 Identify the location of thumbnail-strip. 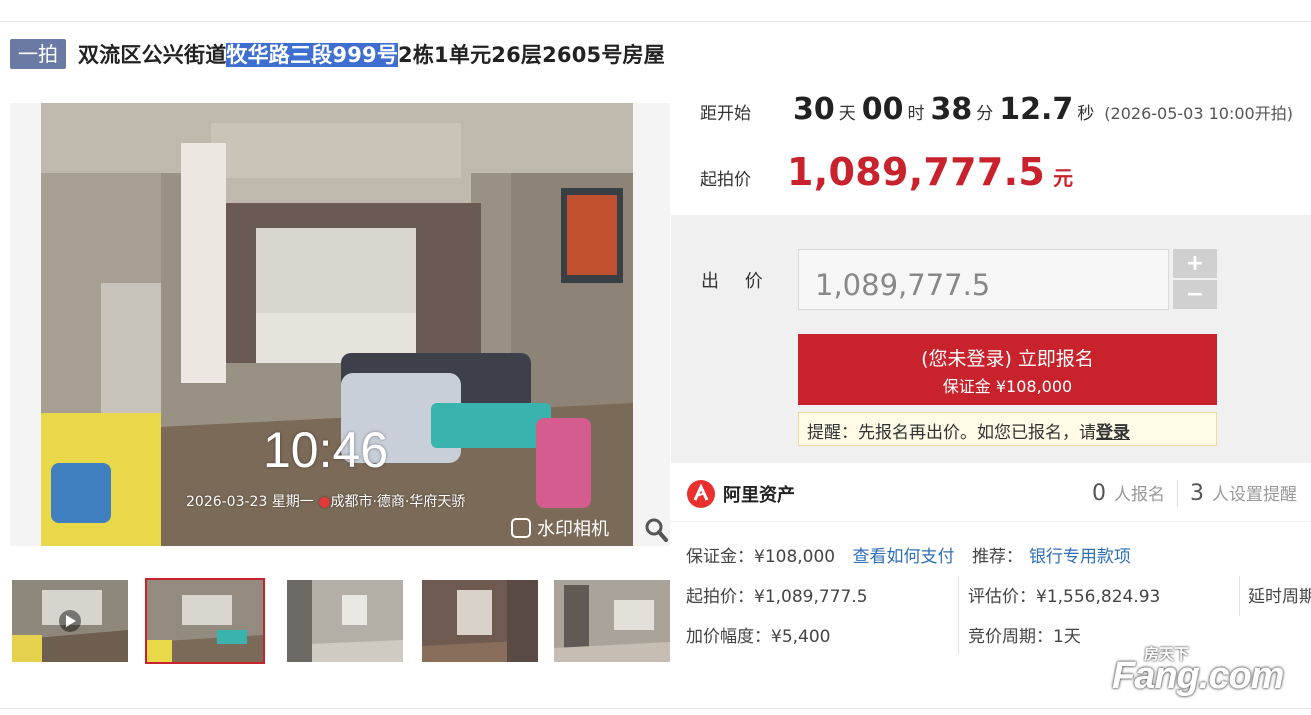
(340, 621).